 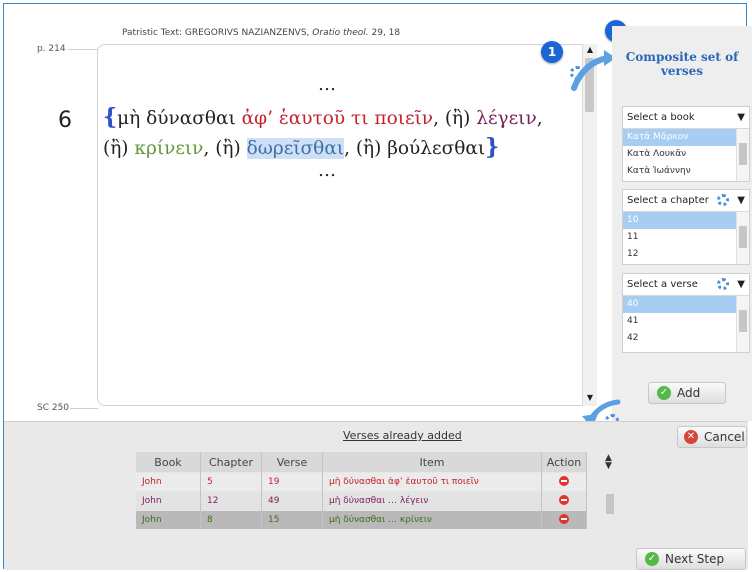 I want to click on table-scroll-thumb, so click(x=610, y=504).